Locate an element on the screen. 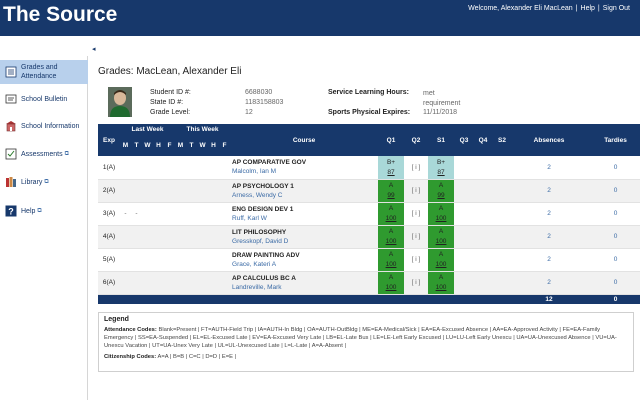  s1-grade-cell: B+ 87 is located at coordinates (441, 168).